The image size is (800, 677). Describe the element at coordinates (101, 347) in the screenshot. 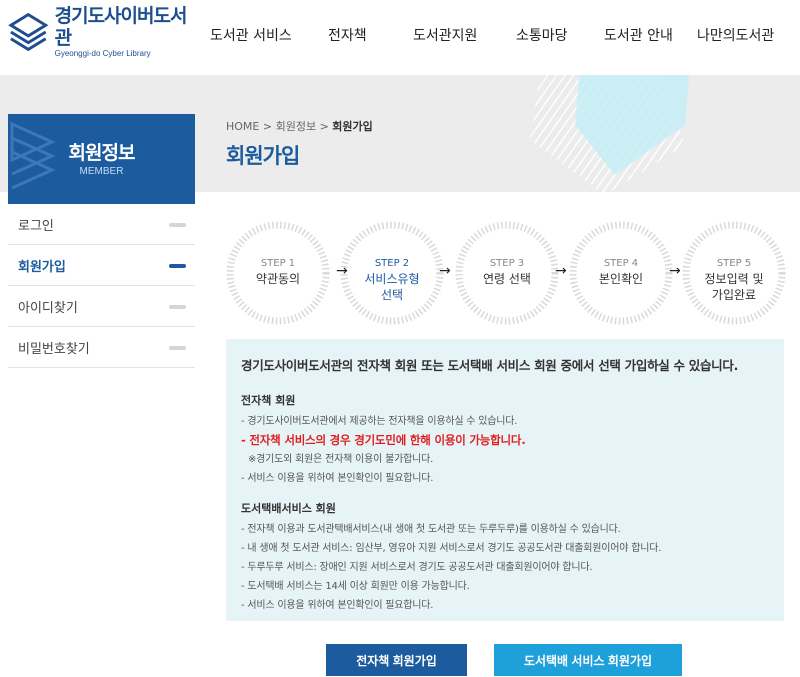

I see `sidebar-item-find-password: 비밀번호찾기` at that location.